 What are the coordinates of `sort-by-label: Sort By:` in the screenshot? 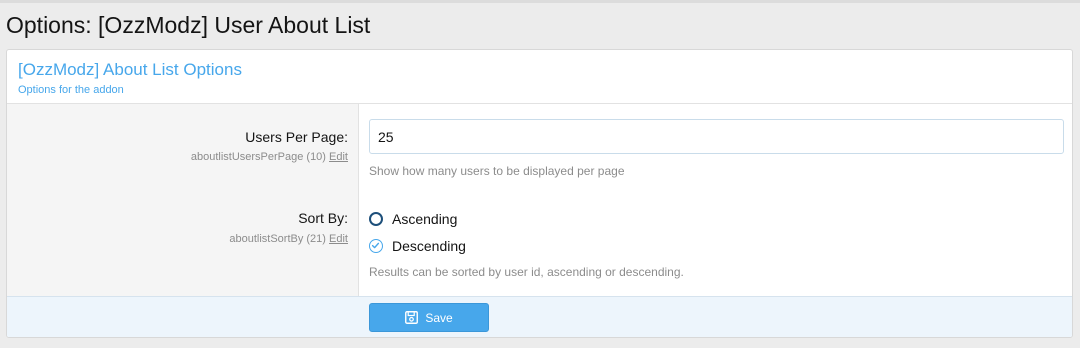 It's located at (323, 218).